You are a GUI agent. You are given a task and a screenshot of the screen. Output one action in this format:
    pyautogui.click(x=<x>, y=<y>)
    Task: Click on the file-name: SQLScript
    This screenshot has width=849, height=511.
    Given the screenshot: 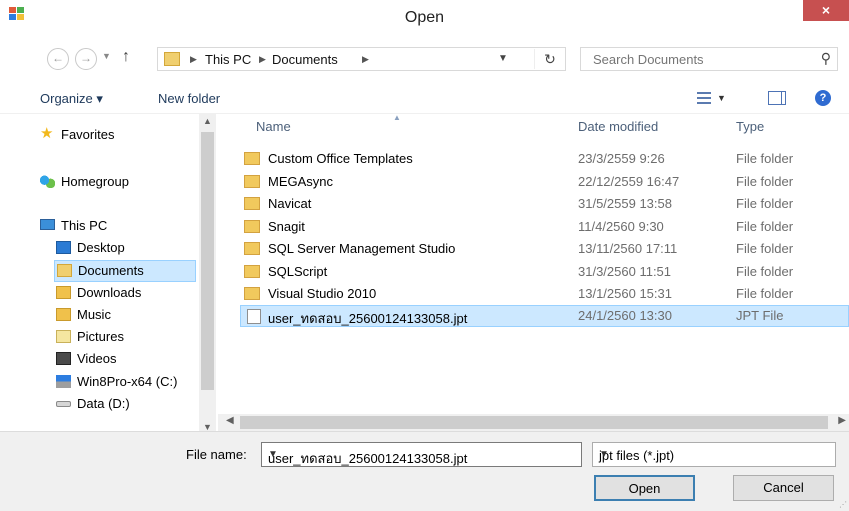 What is the action you would take?
    pyautogui.click(x=298, y=271)
    